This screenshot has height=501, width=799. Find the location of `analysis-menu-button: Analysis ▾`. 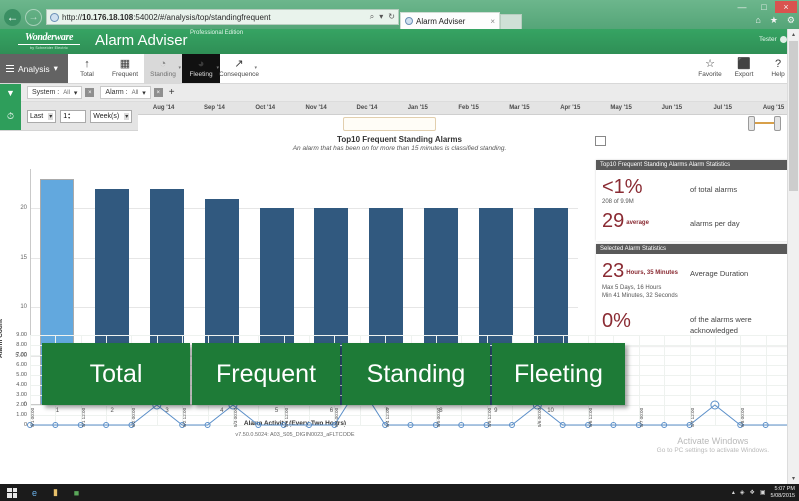

analysis-menu-button: Analysis ▾ is located at coordinates (34, 68).